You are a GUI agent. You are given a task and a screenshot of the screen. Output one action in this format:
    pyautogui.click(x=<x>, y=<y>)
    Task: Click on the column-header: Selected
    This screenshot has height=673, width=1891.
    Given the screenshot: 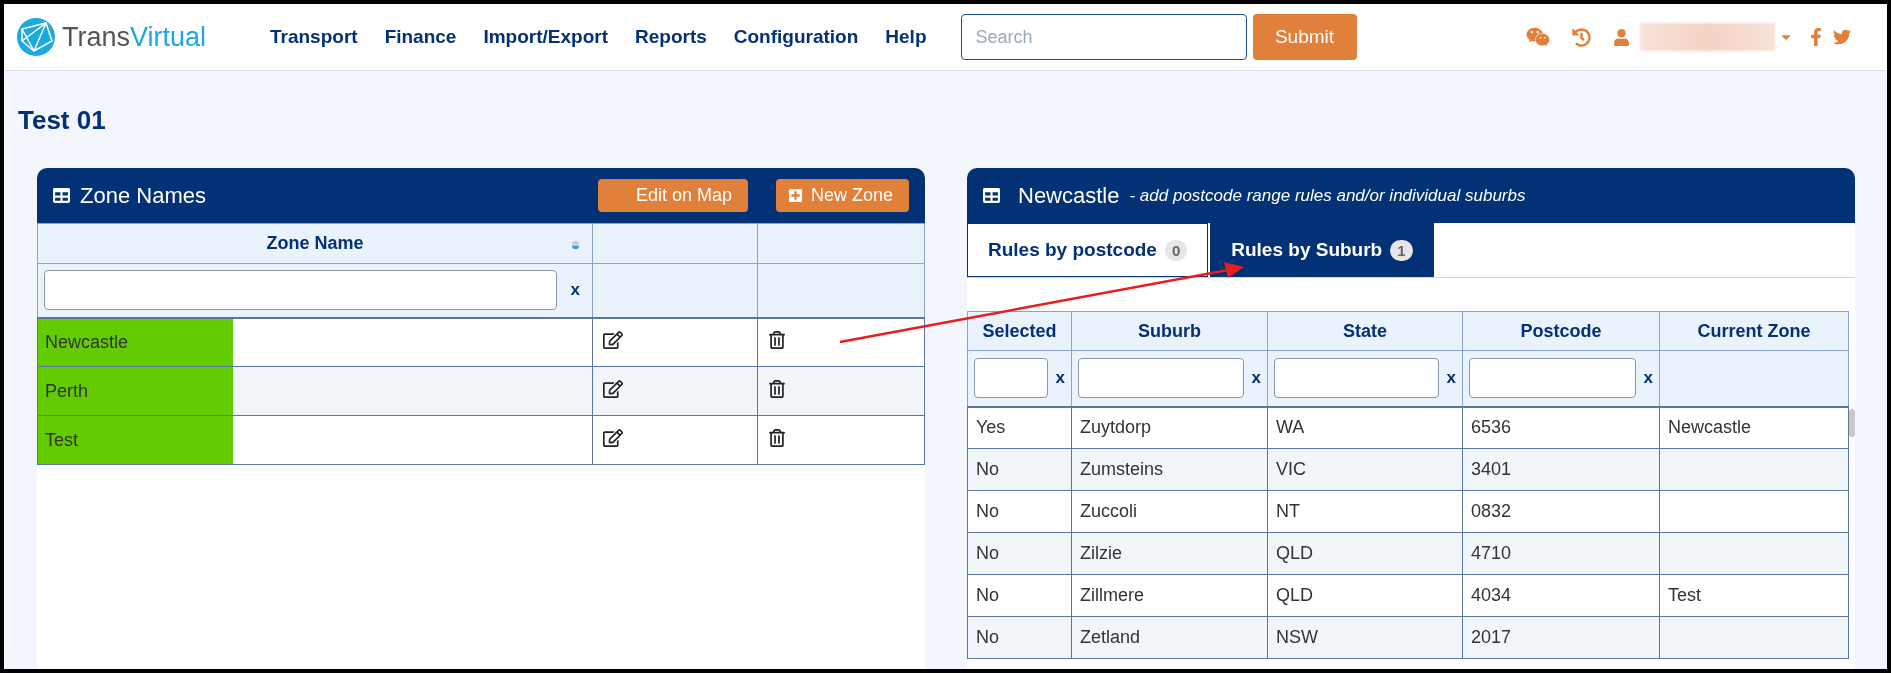 What is the action you would take?
    pyautogui.click(x=1019, y=331)
    